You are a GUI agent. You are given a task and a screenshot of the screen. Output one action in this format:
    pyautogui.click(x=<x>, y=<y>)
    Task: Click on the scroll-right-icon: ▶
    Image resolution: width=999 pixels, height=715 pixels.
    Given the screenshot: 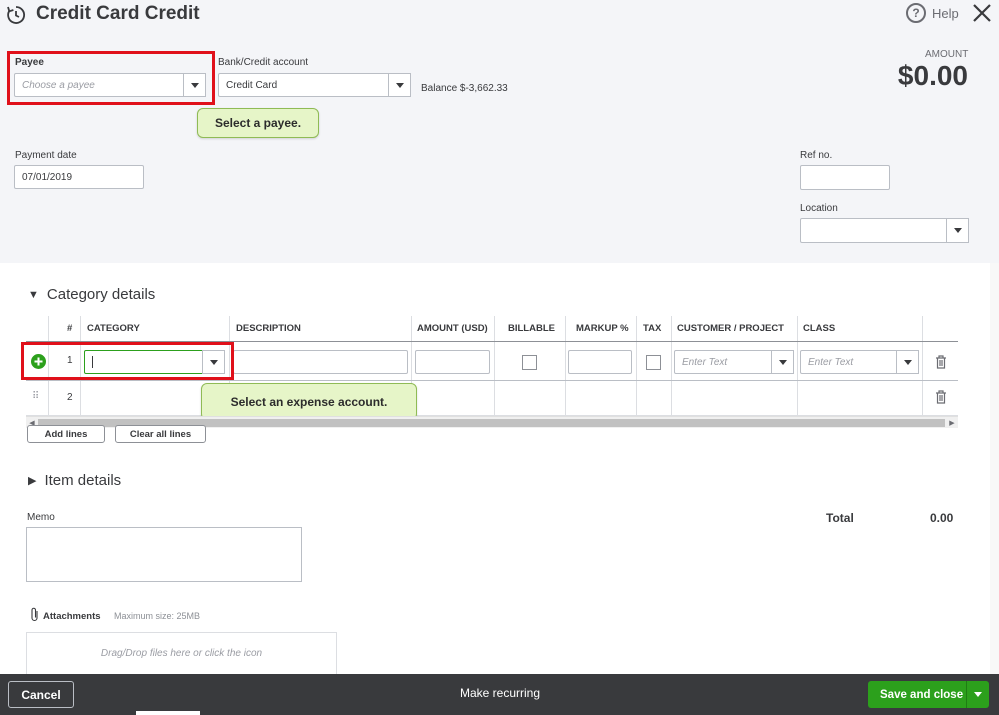 What is the action you would take?
    pyautogui.click(x=952, y=423)
    